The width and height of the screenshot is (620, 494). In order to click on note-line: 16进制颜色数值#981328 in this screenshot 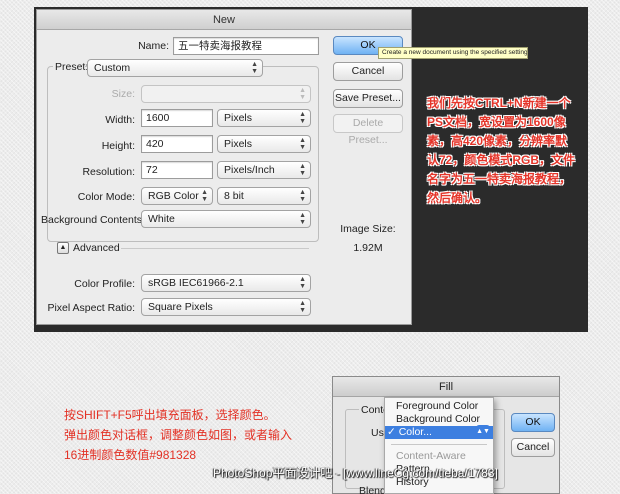, I will do `click(130, 455)`.